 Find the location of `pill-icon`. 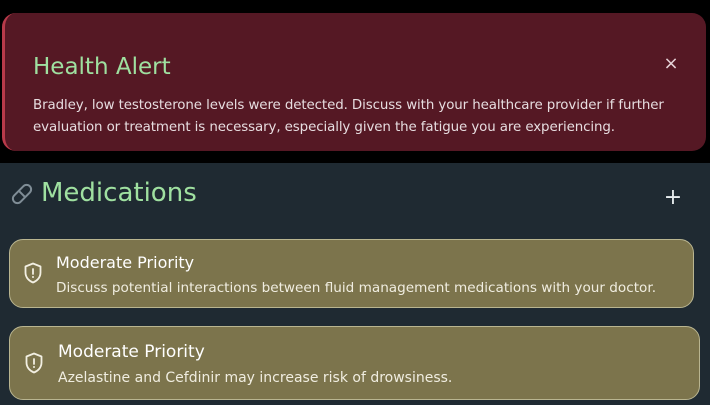

pill-icon is located at coordinates (22, 194).